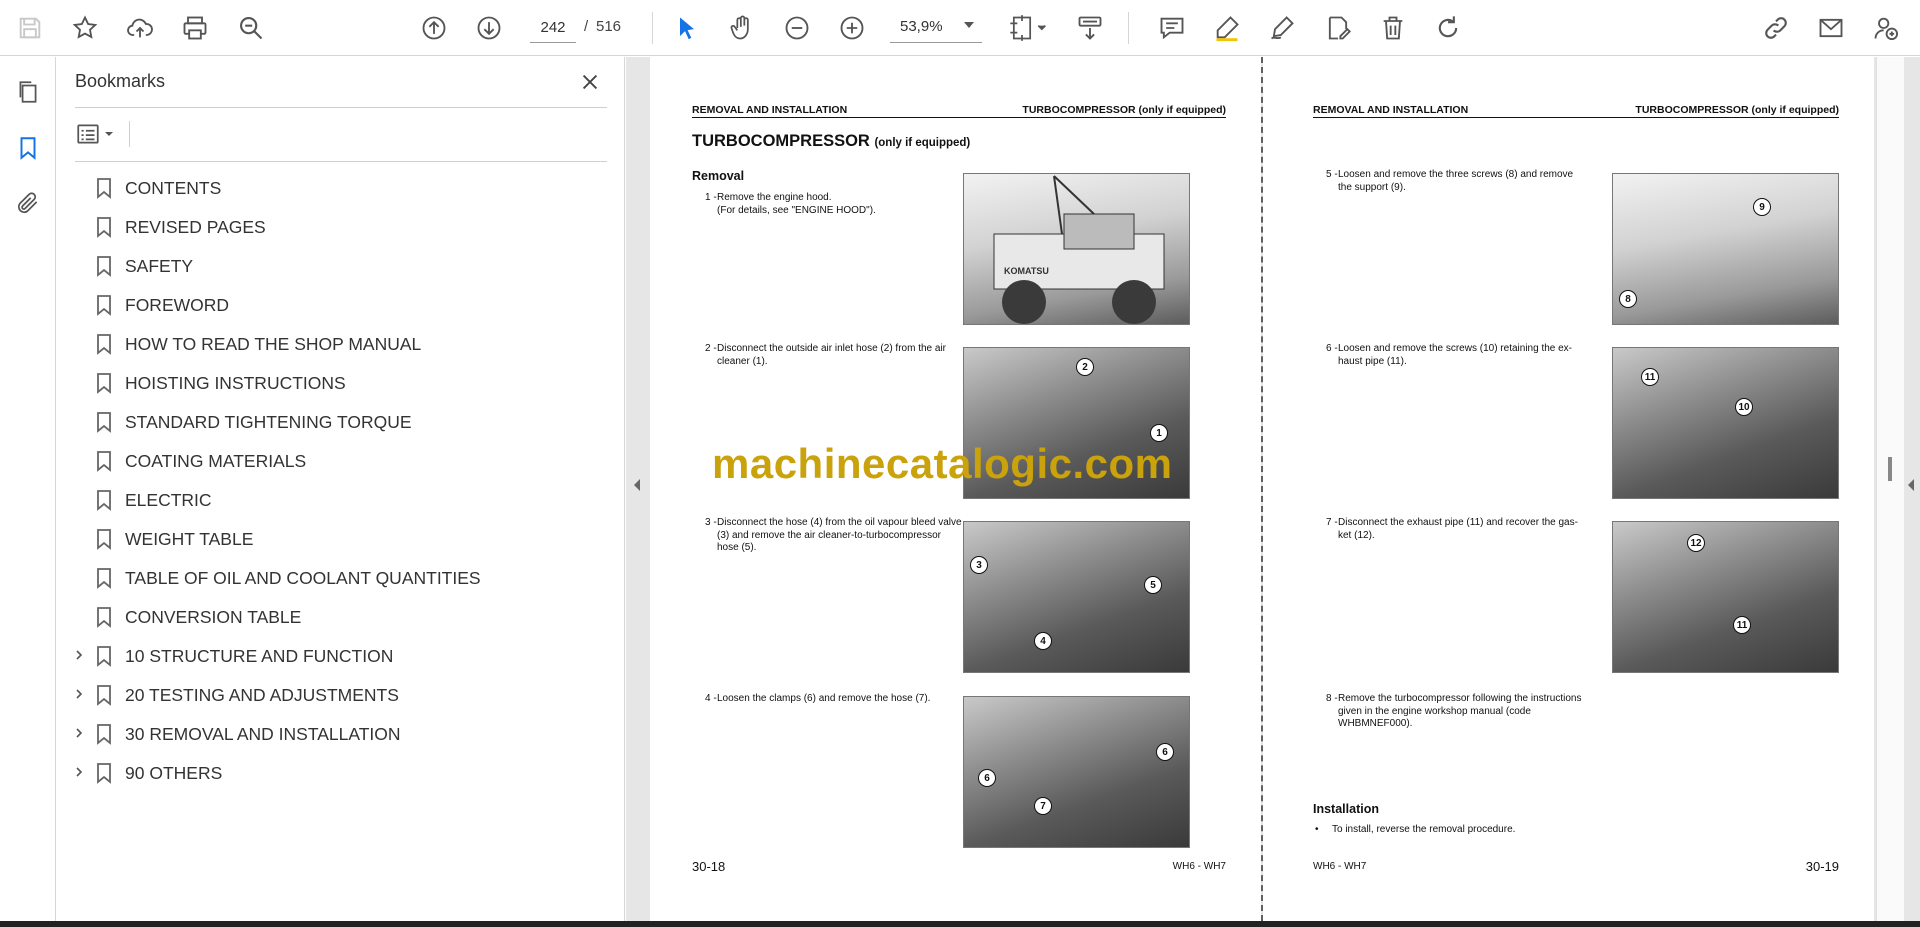 The image size is (1920, 927). What do you see at coordinates (979, 565) in the screenshot?
I see `callout-label: 3` at bounding box center [979, 565].